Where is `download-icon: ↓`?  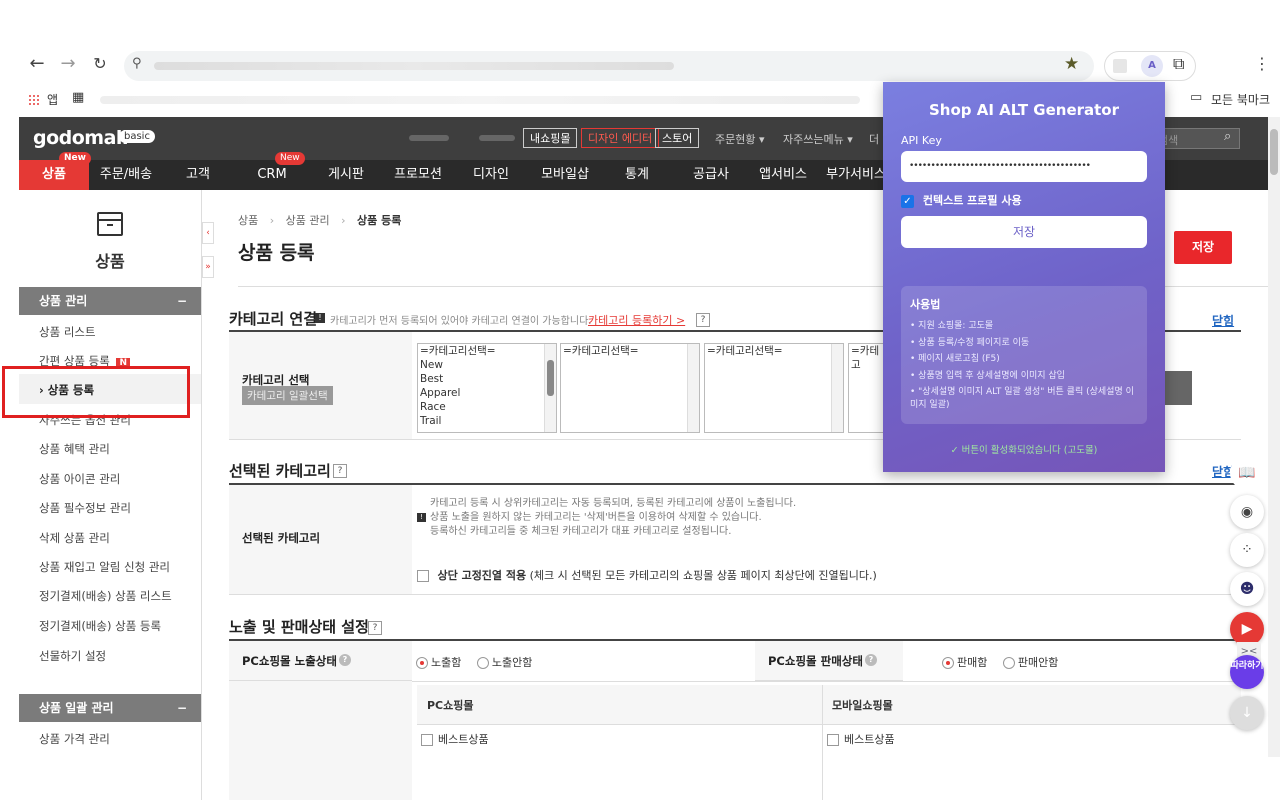
download-icon: ↓ is located at coordinates (1247, 713).